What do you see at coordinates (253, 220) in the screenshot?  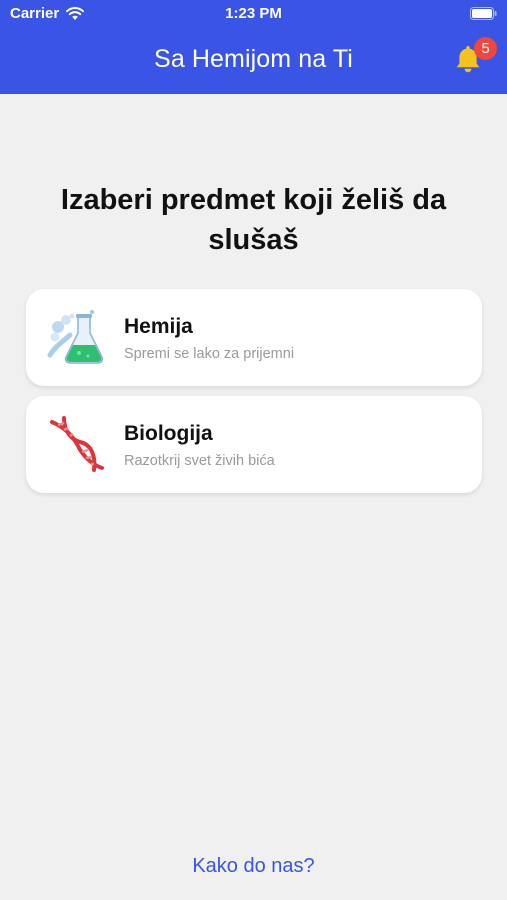 I see `page-title: Izaberi predmet koji želiš da slušaš` at bounding box center [253, 220].